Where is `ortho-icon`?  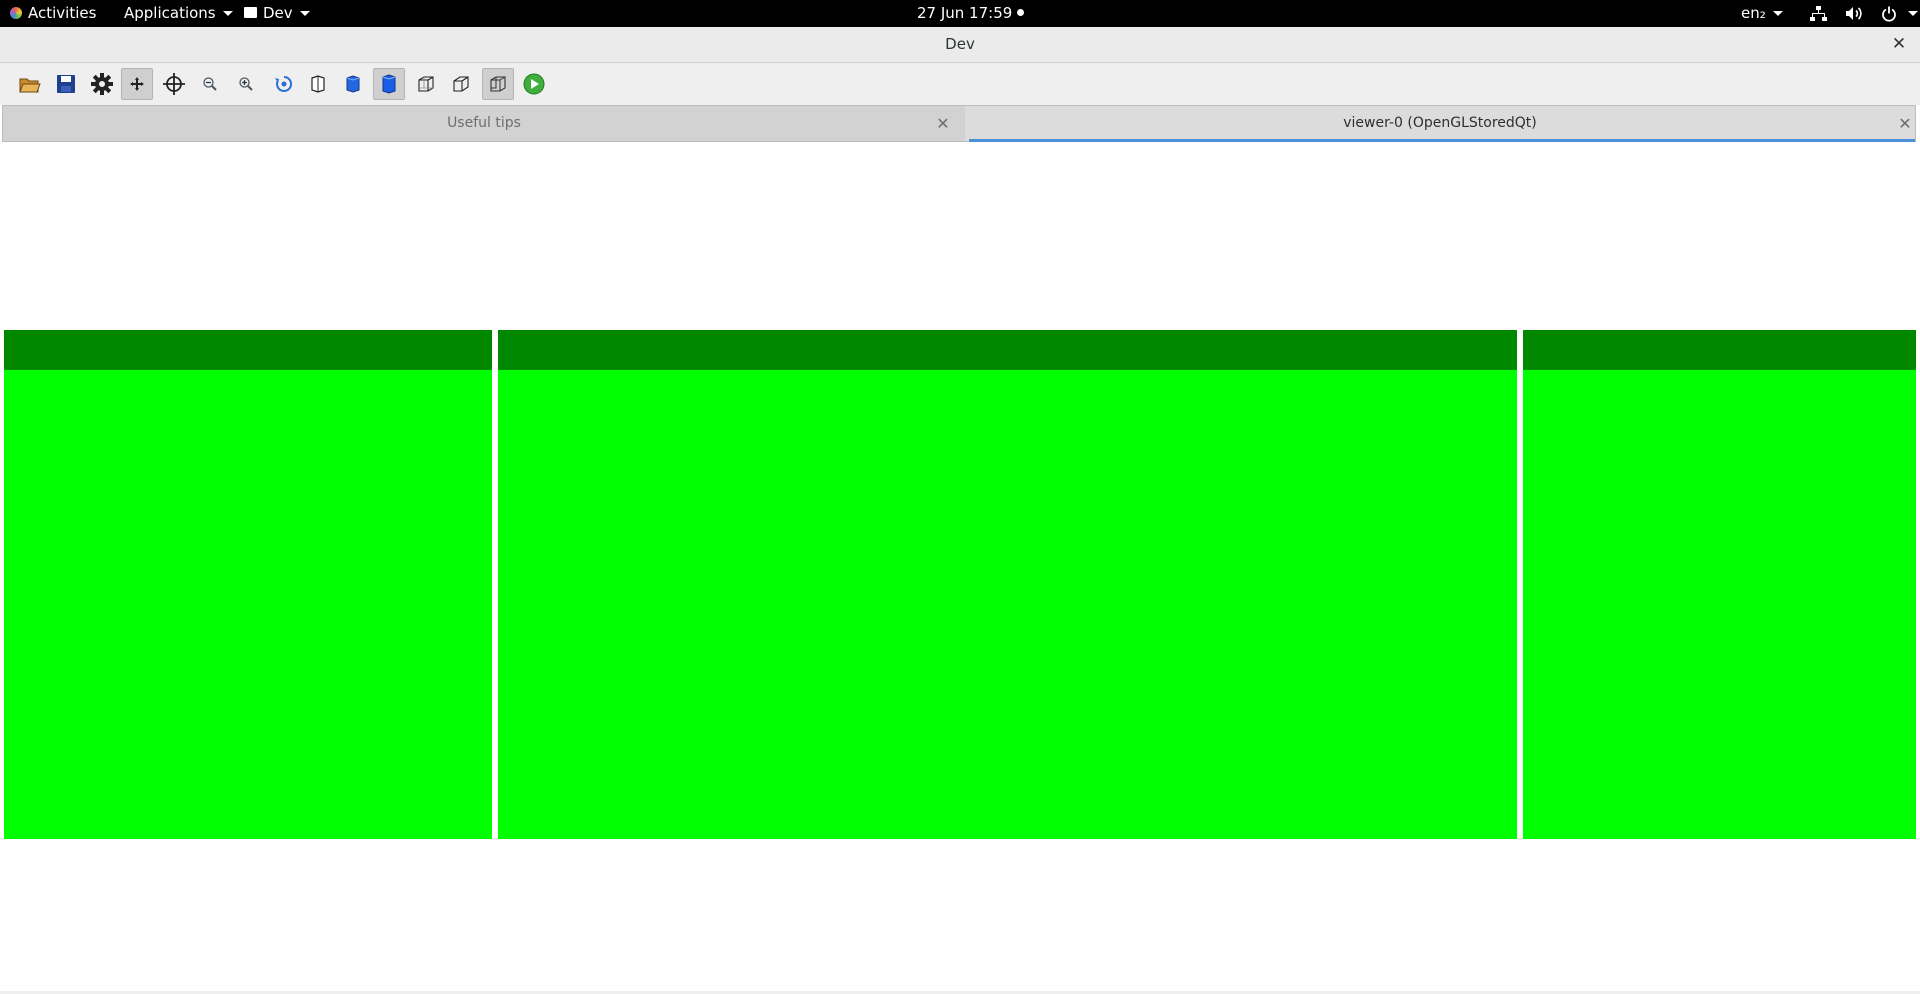
ortho-icon is located at coordinates (498, 84).